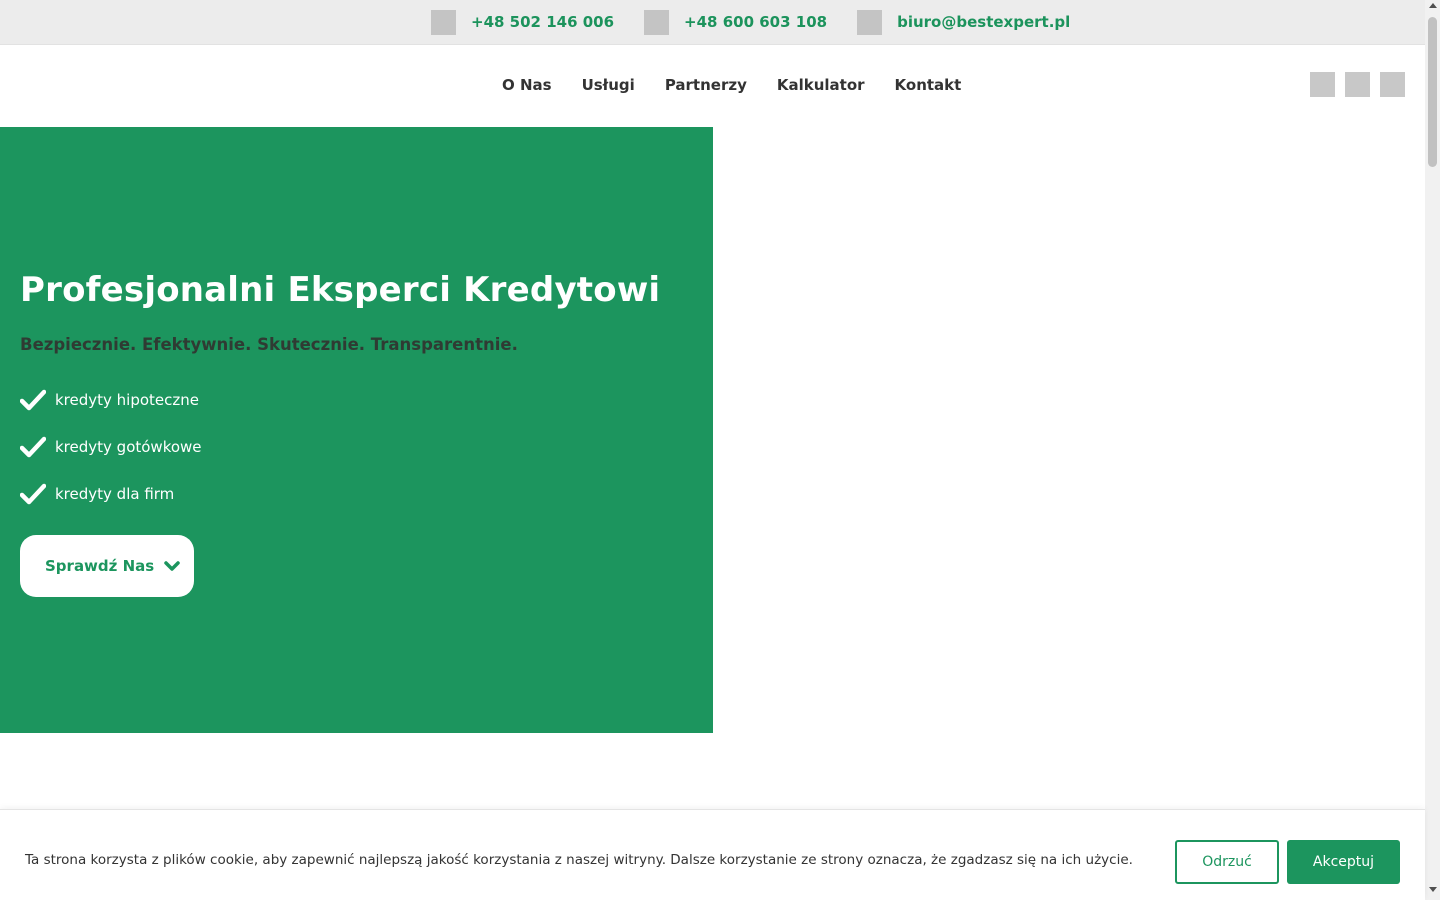  I want to click on cookie-reject-button: Odrzuć, so click(1227, 862).